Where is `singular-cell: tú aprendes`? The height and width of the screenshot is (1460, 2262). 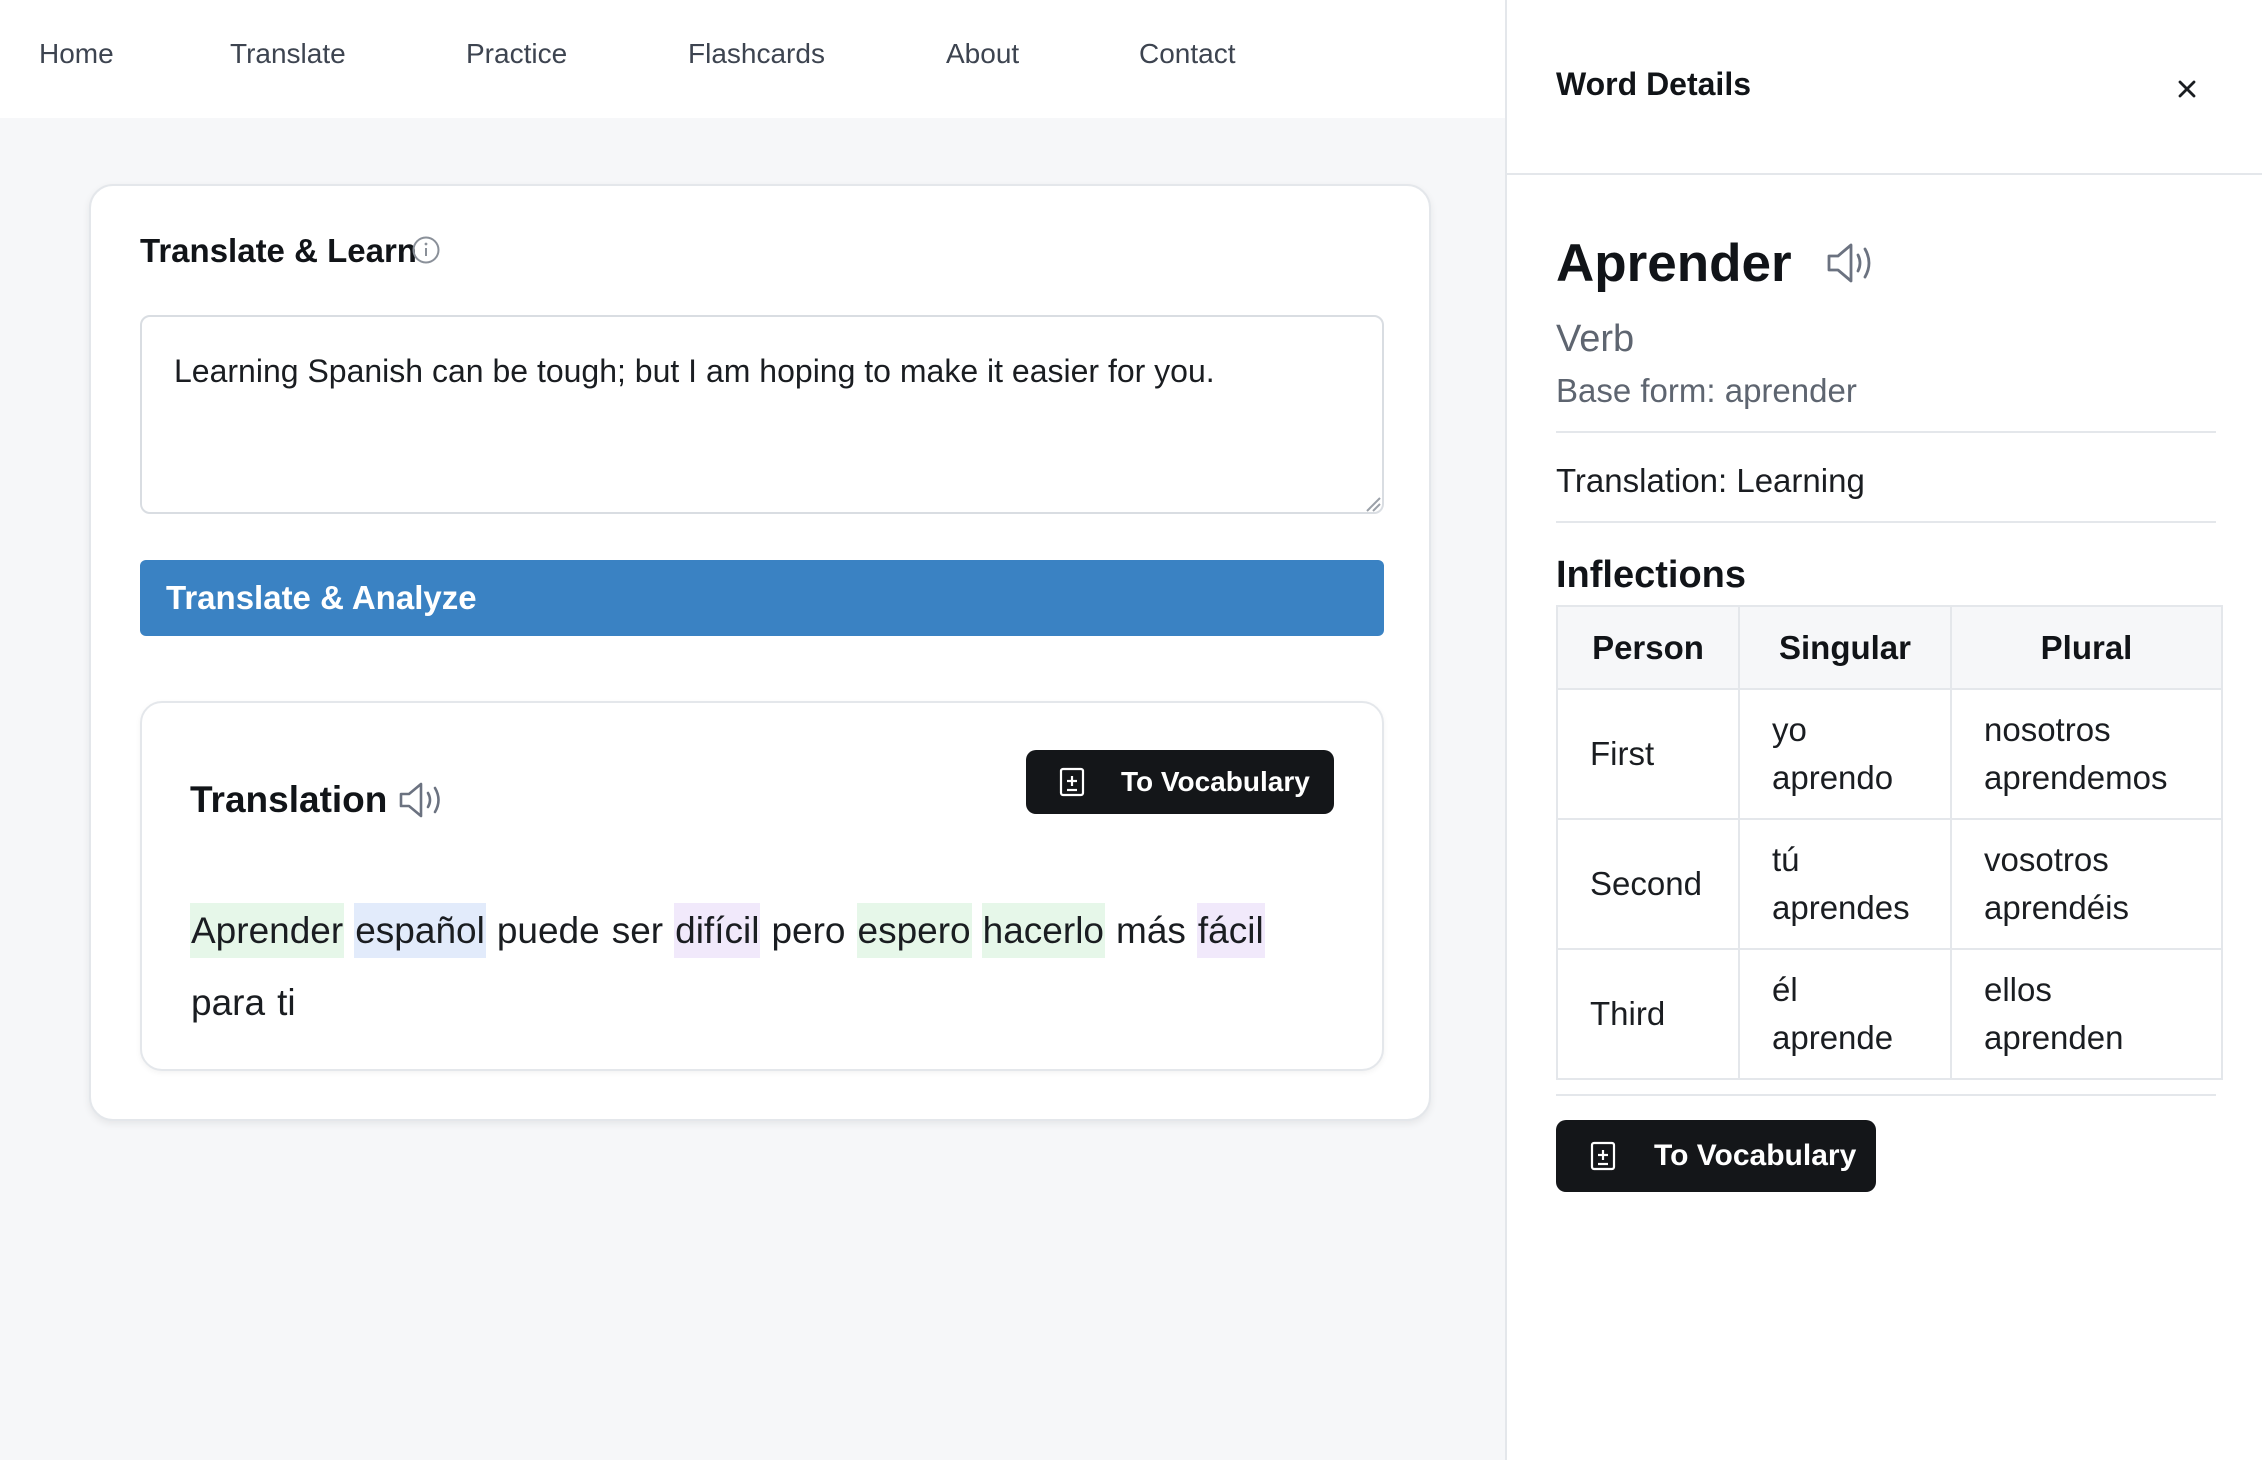
singular-cell: tú aprendes is located at coordinates (1845, 884).